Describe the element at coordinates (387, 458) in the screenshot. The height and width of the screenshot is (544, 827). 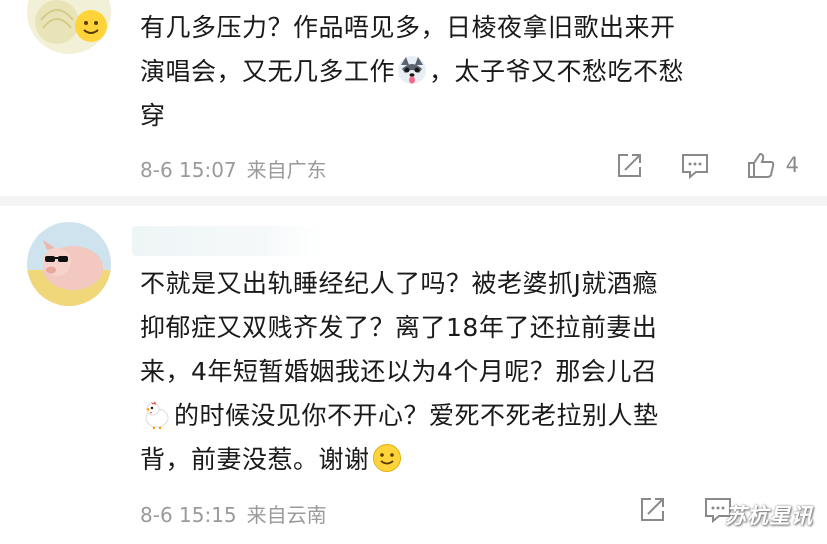
I see `smile-emoji-icon` at that location.